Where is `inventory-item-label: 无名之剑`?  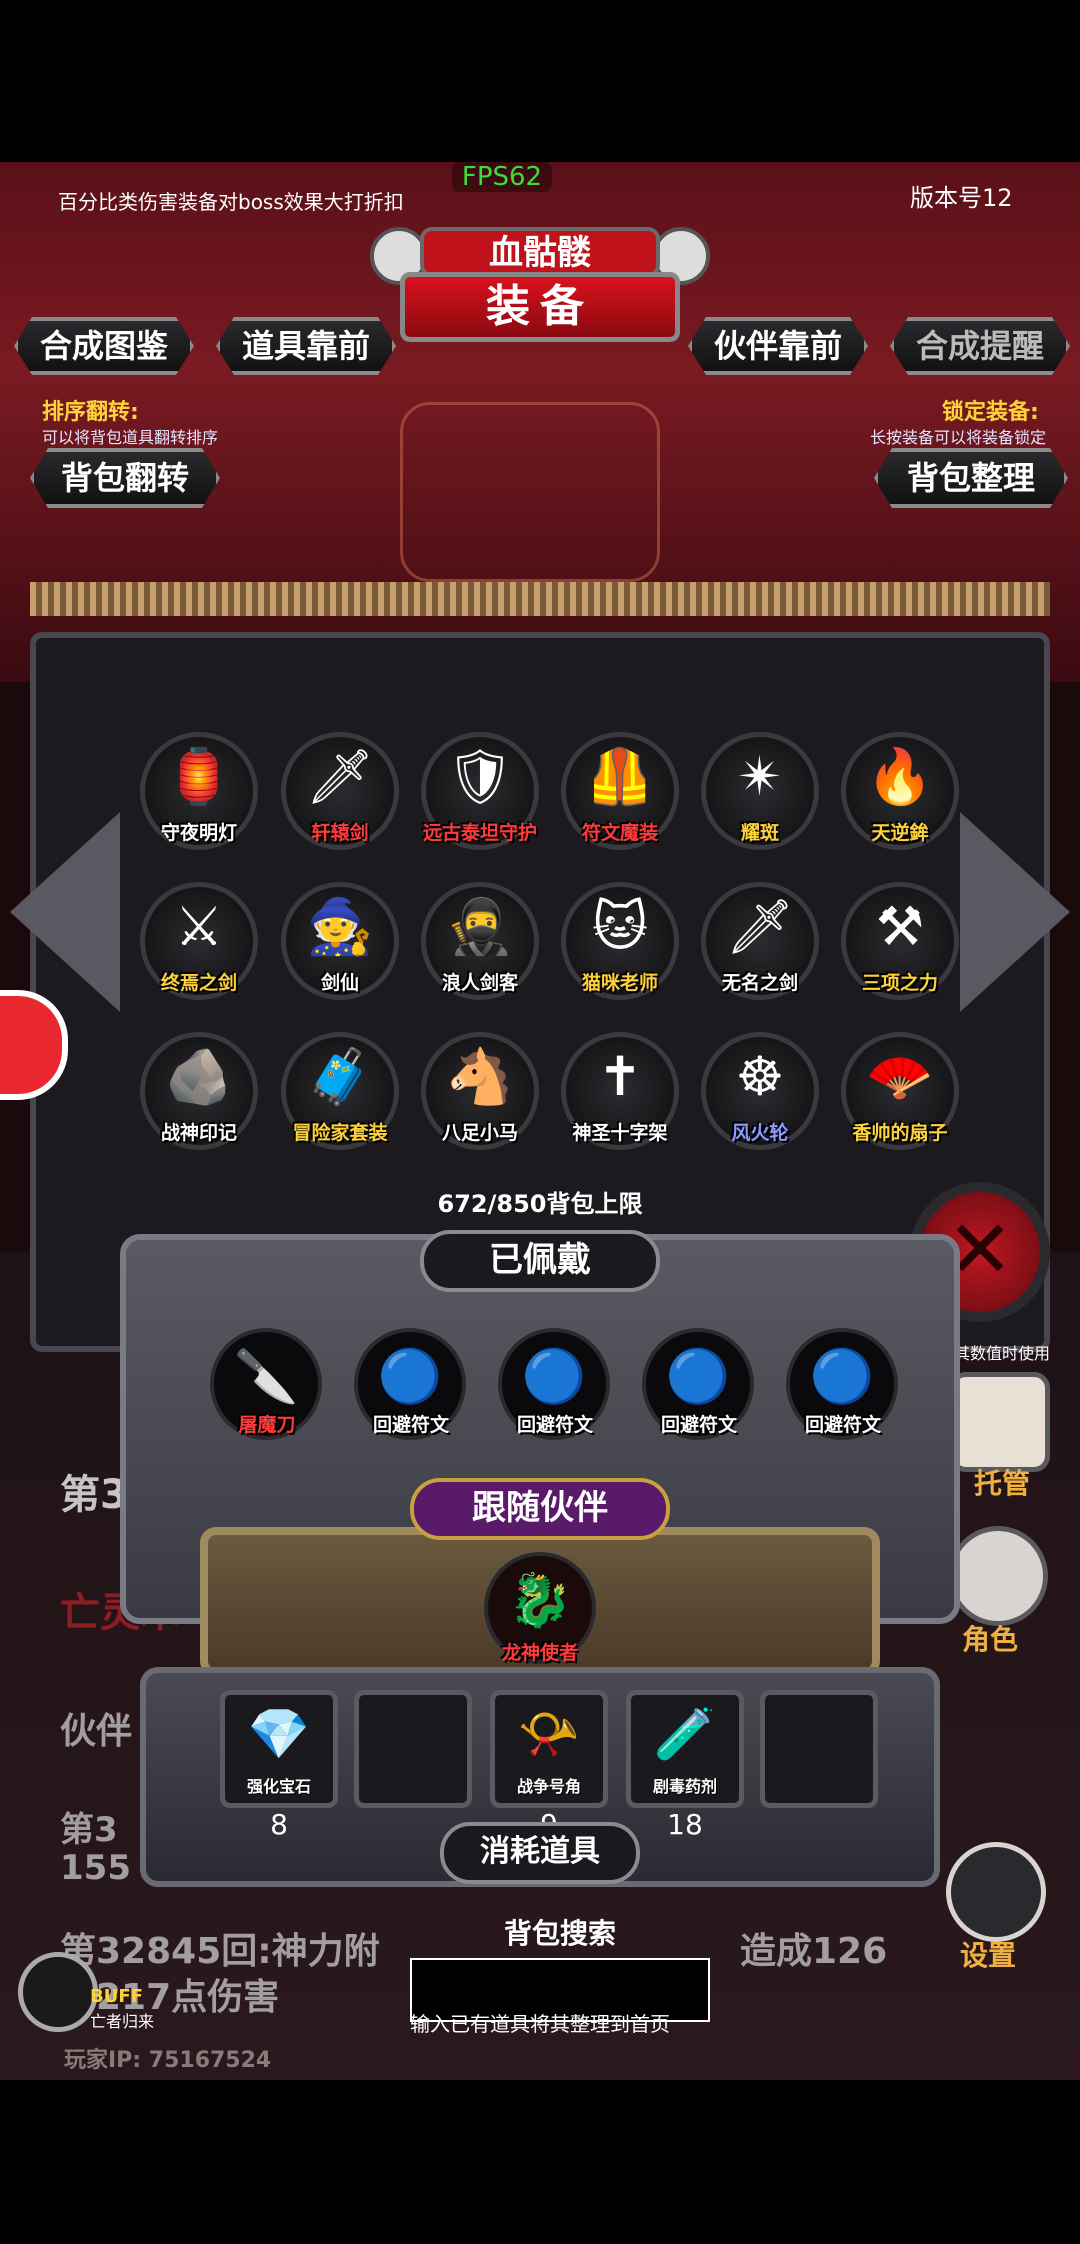 inventory-item-label: 无名之剑 is located at coordinates (759, 983).